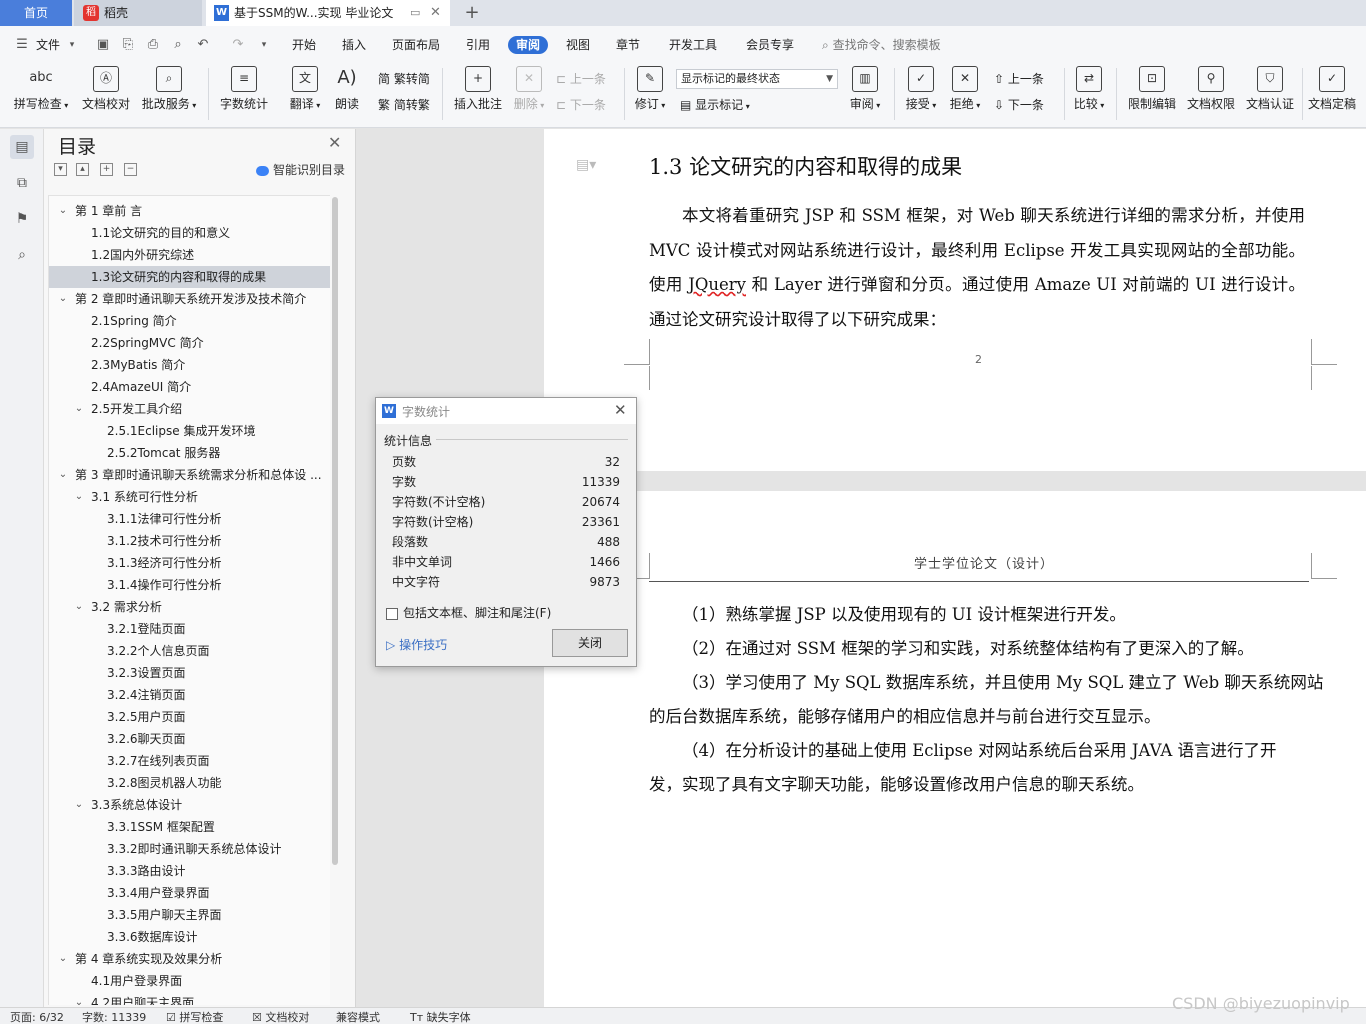 The height and width of the screenshot is (1024, 1366). What do you see at coordinates (757, 79) in the screenshot?
I see `markup-state-select: 显示标记的最终状态 ▼` at bounding box center [757, 79].